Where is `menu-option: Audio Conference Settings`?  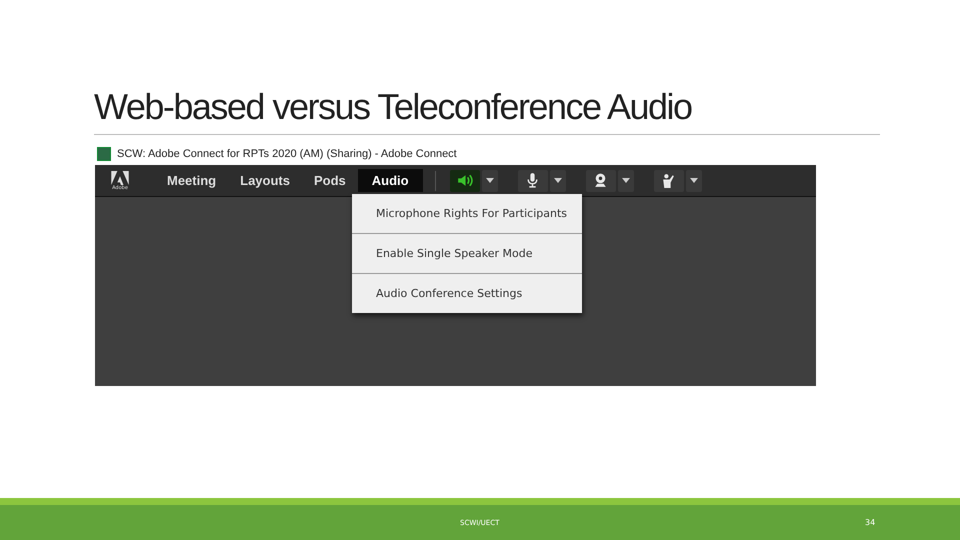 menu-option: Audio Conference Settings is located at coordinates (467, 293).